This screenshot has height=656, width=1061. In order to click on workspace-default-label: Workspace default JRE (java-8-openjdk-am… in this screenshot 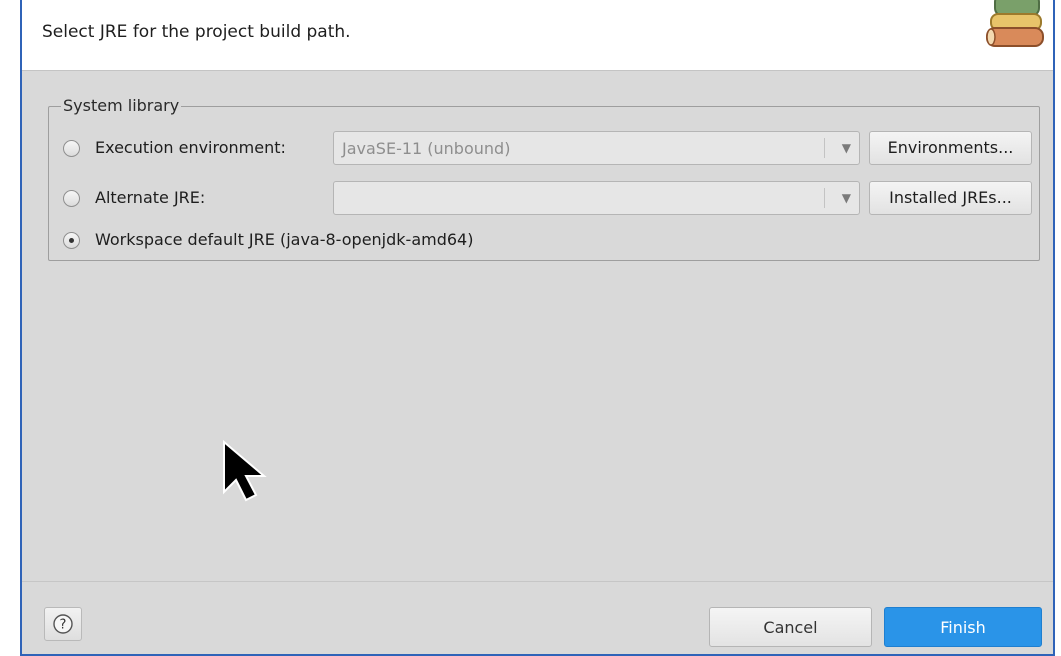, I will do `click(284, 239)`.